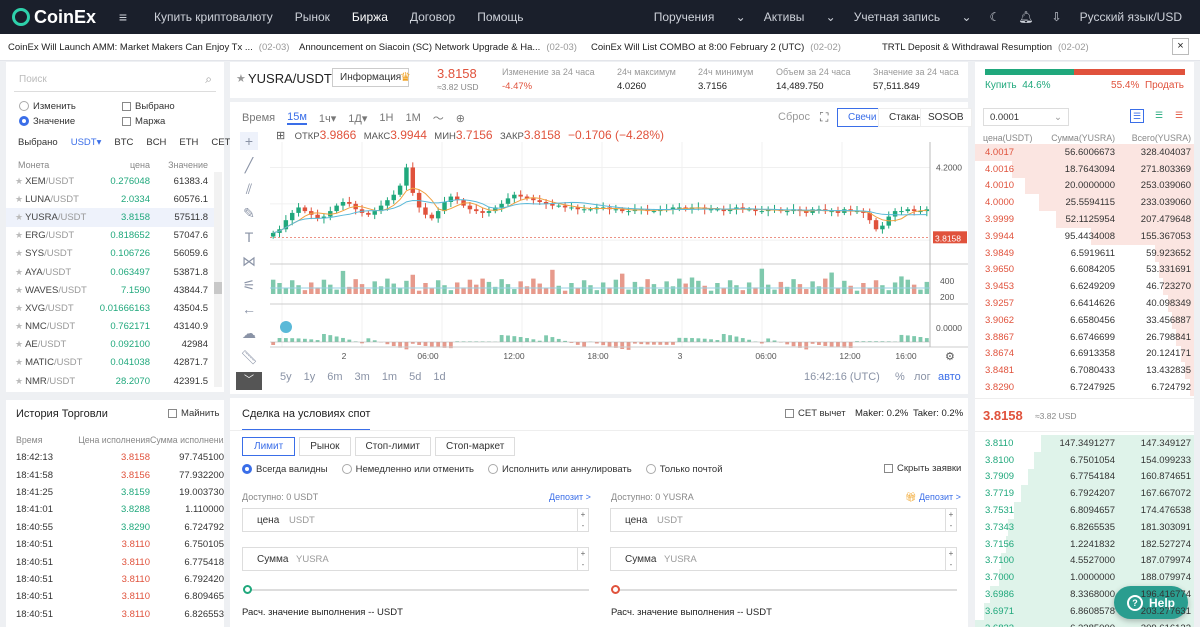 This screenshot has height=627, width=1200. What do you see at coordinates (439, 377) in the screenshot?
I see `range-1d: 1d` at bounding box center [439, 377].